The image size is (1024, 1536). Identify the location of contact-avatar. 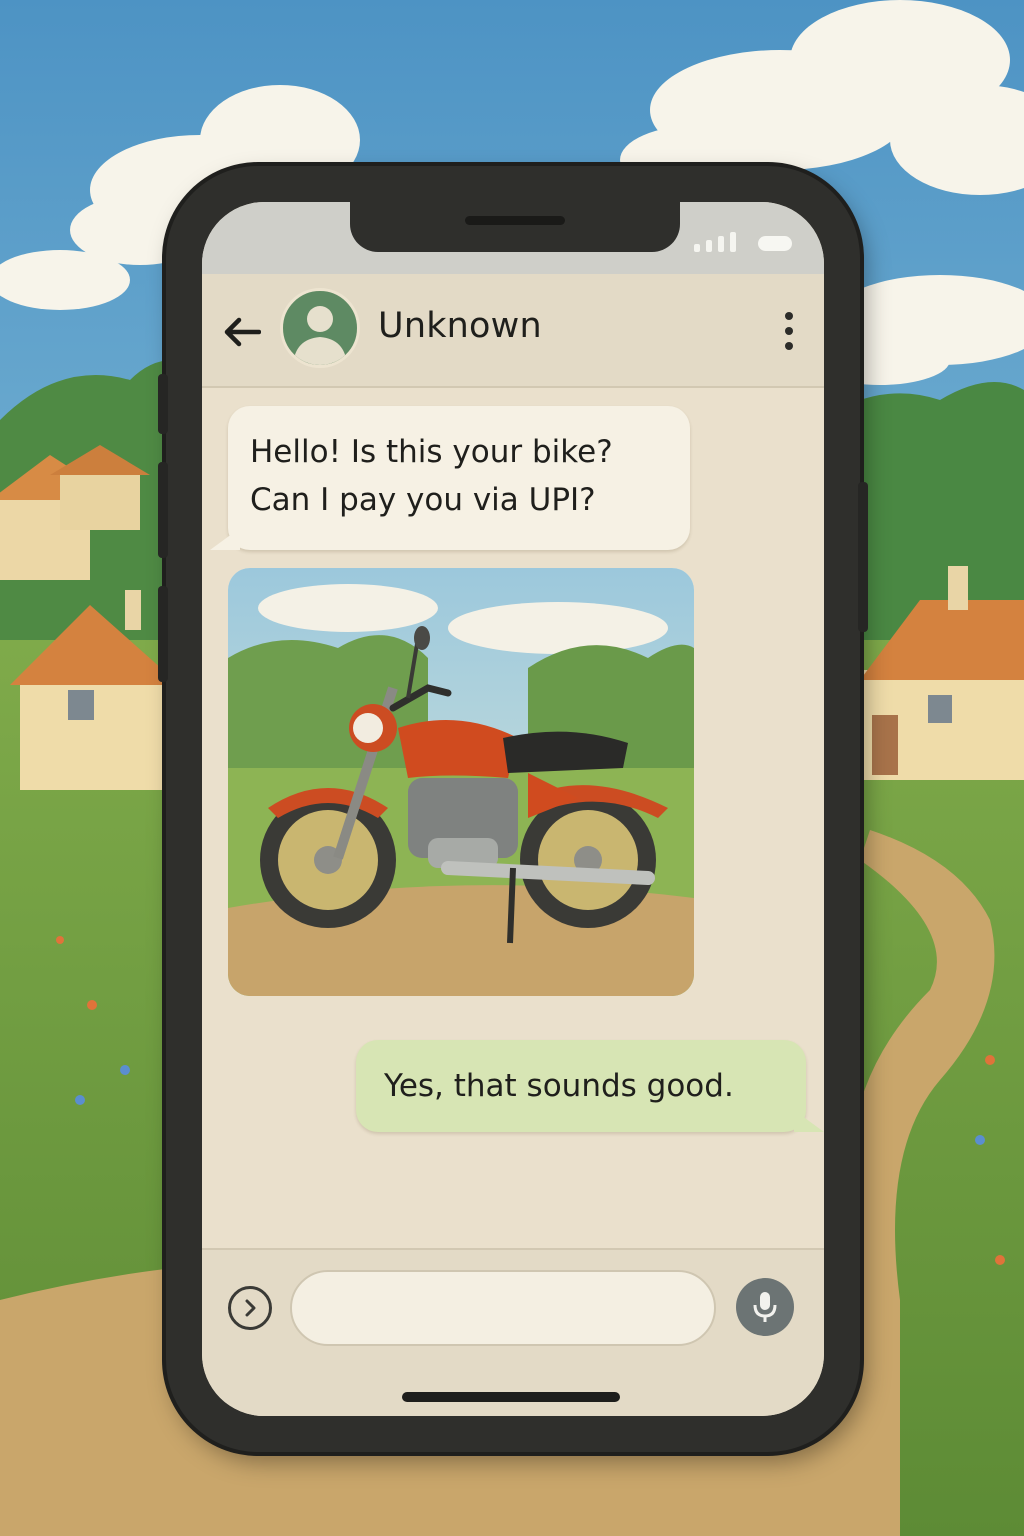
(320, 328).